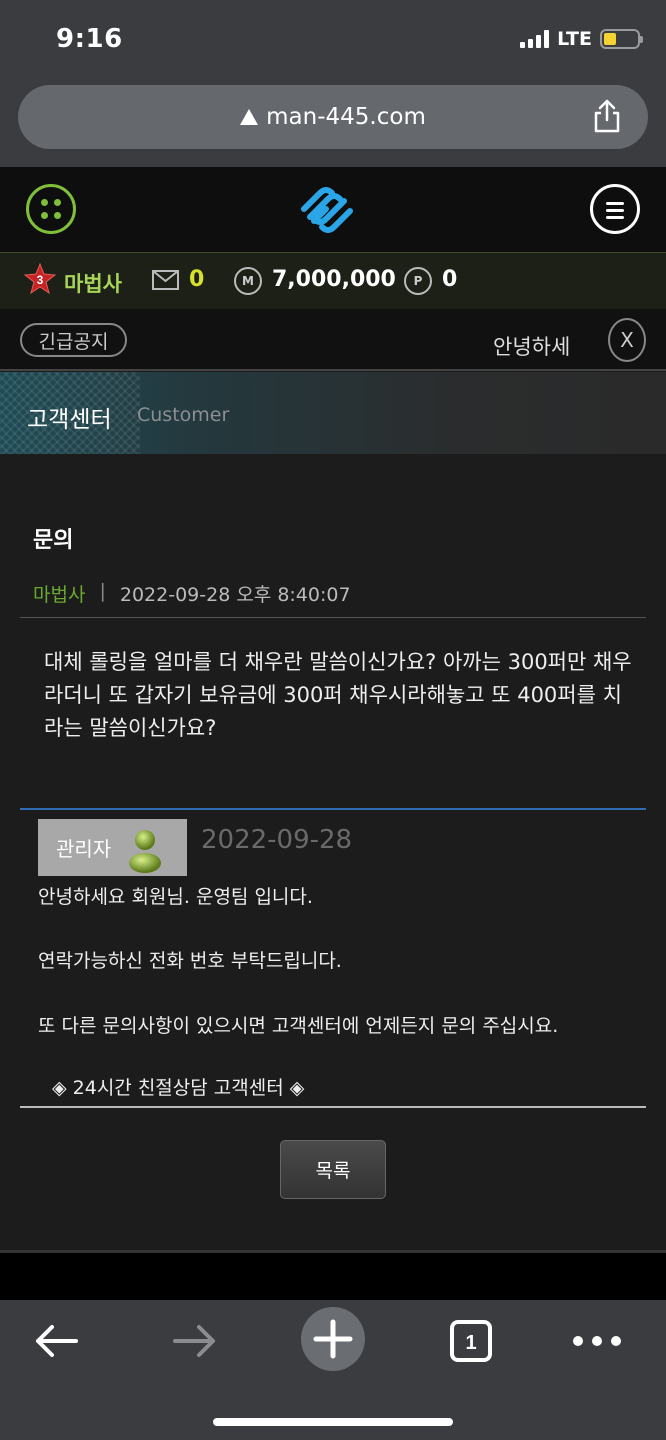  Describe the element at coordinates (73, 340) in the screenshot. I see `urgent-notice-label: 긴급공지` at that location.